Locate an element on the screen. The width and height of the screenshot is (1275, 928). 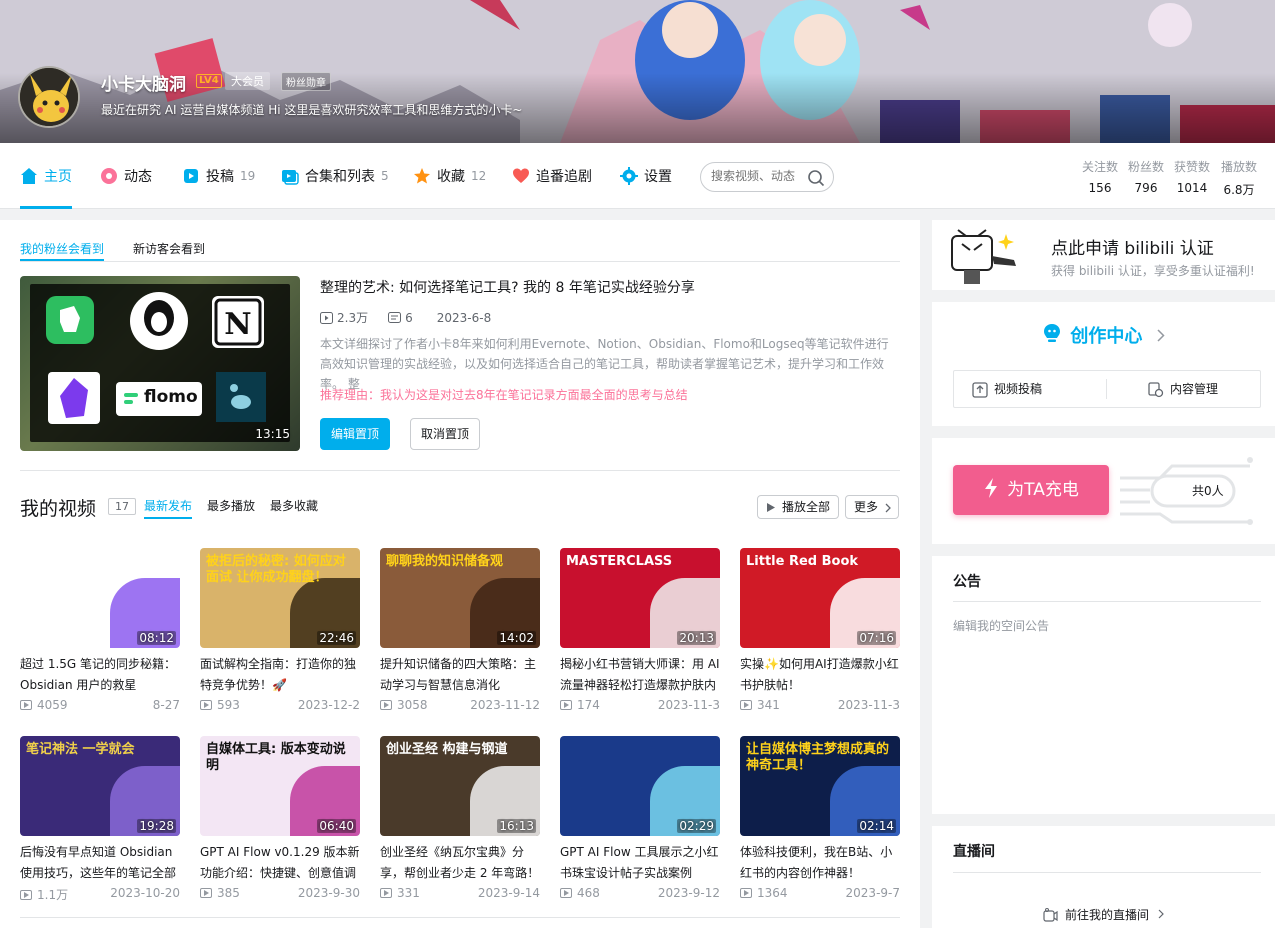
tab-home: 主页 is located at coordinates (46, 176).